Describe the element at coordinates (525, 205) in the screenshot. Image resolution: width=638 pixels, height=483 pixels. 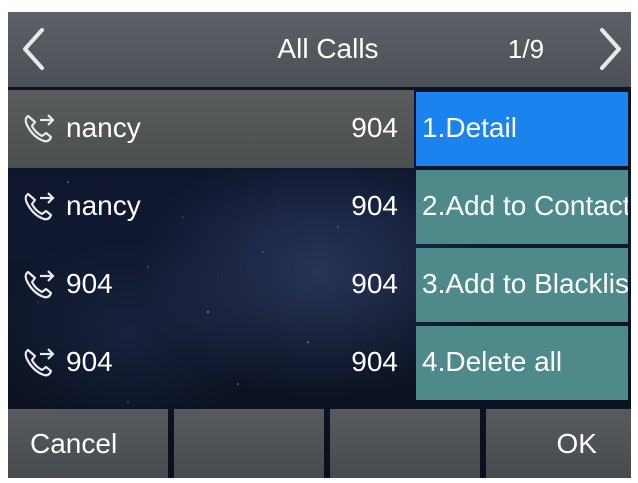
I see `menu-item-label: 2.Add to Contacts` at that location.